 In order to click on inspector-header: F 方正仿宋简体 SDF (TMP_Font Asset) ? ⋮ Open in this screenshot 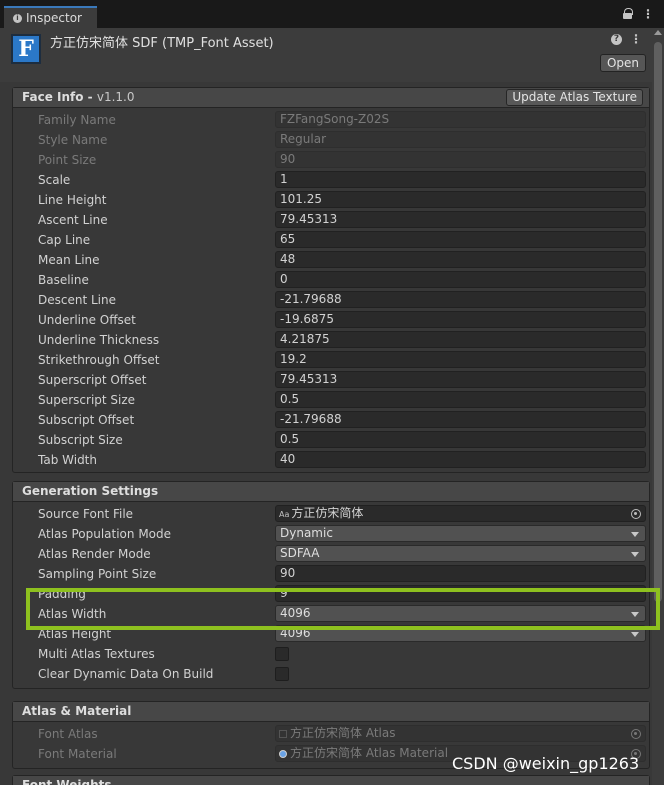, I will do `click(326, 55)`.